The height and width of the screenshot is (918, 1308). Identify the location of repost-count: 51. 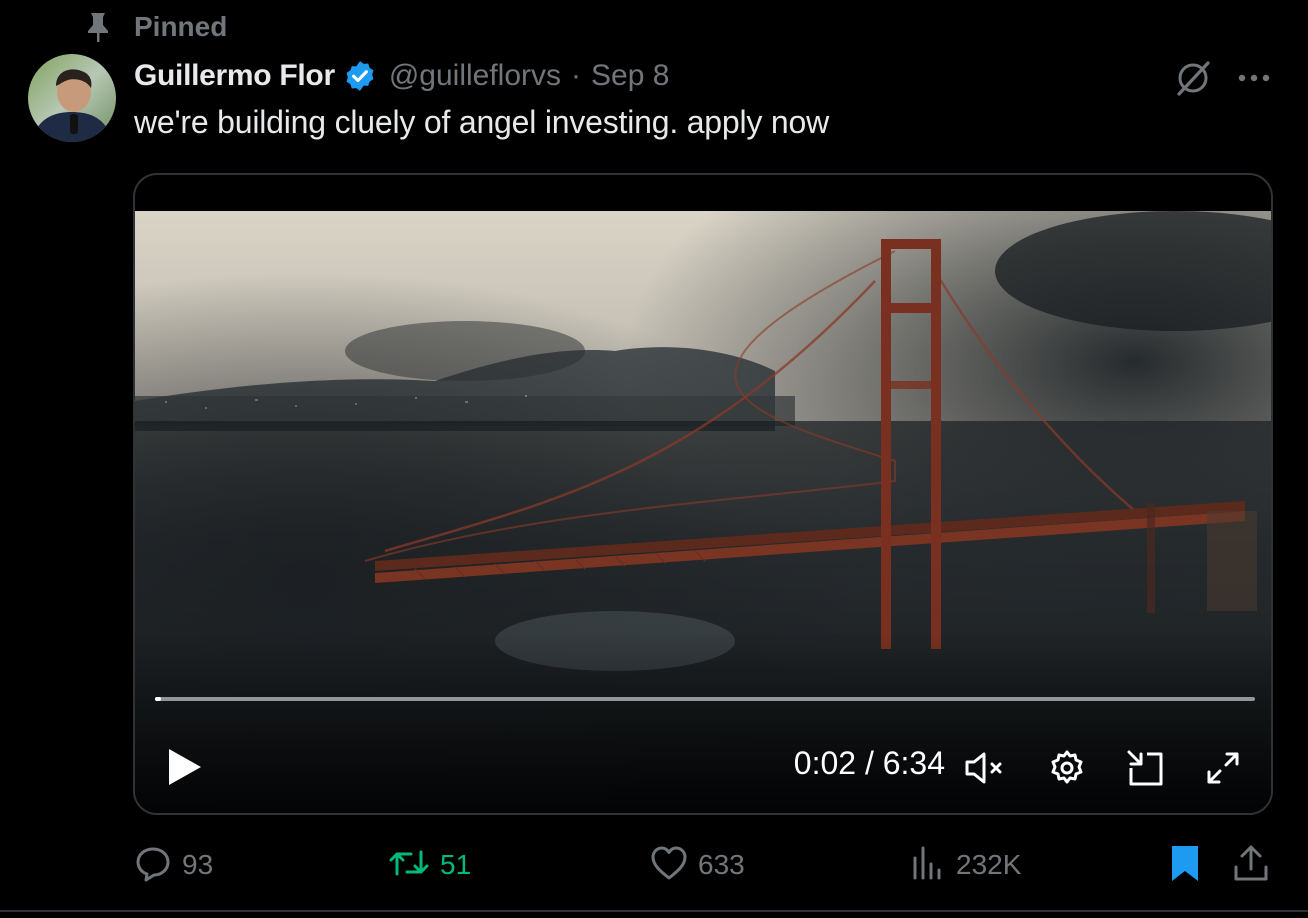
(456, 864).